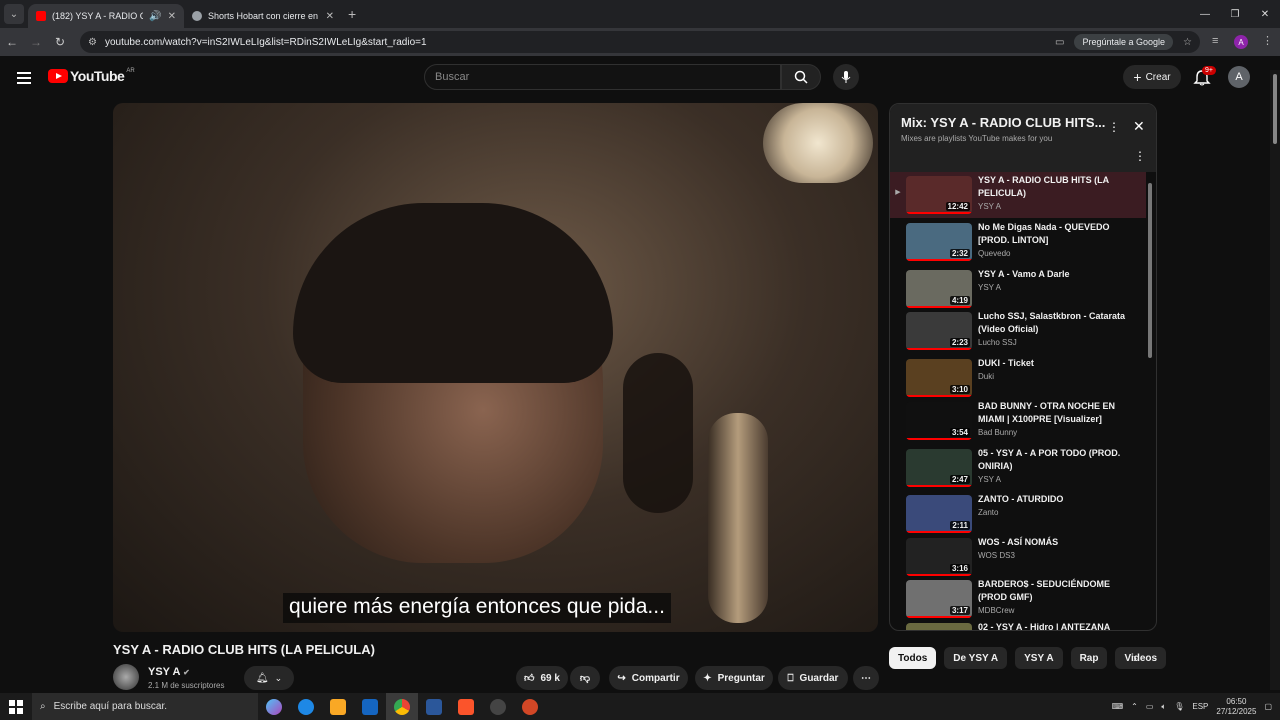  I want to click on playlist-item: 4:19 YSY A - Vamo A Darle YSY A, so click(1018, 289).